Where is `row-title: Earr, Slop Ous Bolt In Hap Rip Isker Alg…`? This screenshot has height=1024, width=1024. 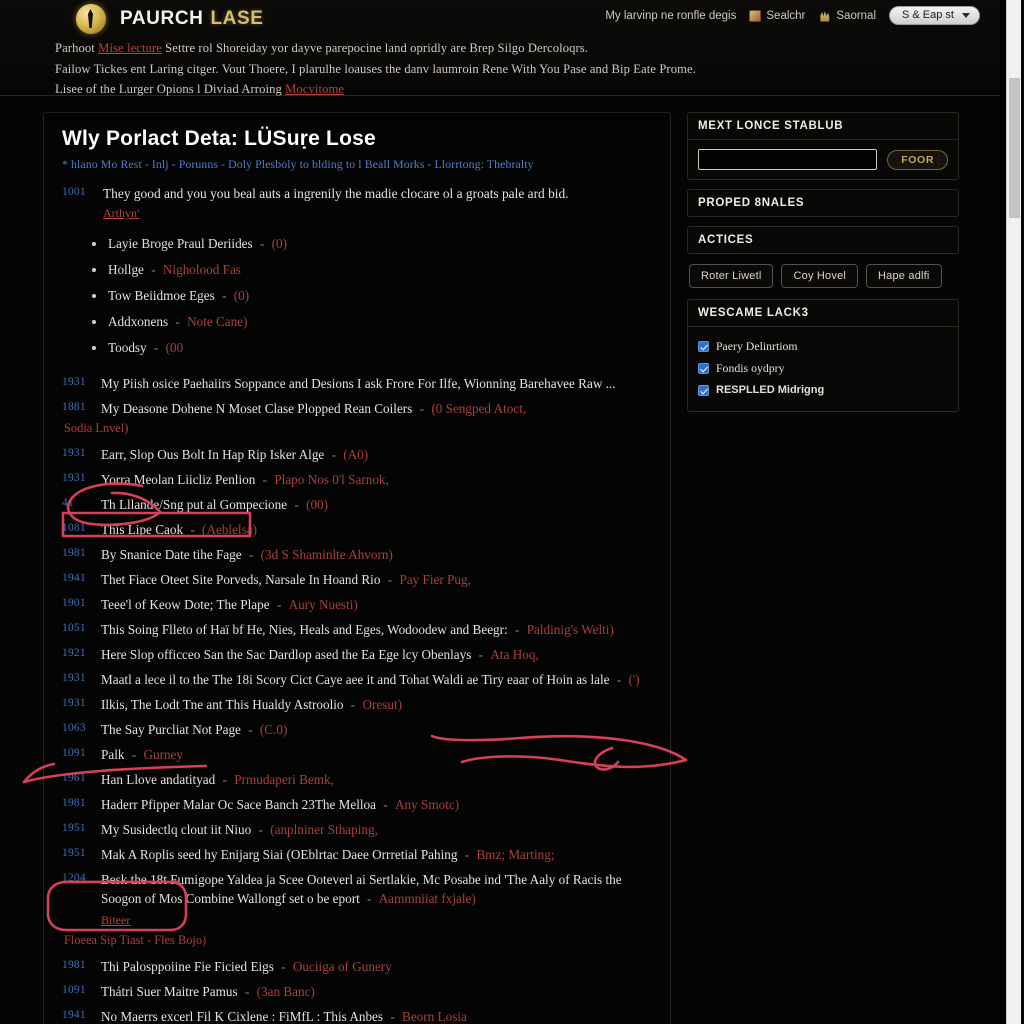
row-title: Earr, Slop Ous Bolt In Hap Rip Isker Alg… is located at coordinates (212, 454).